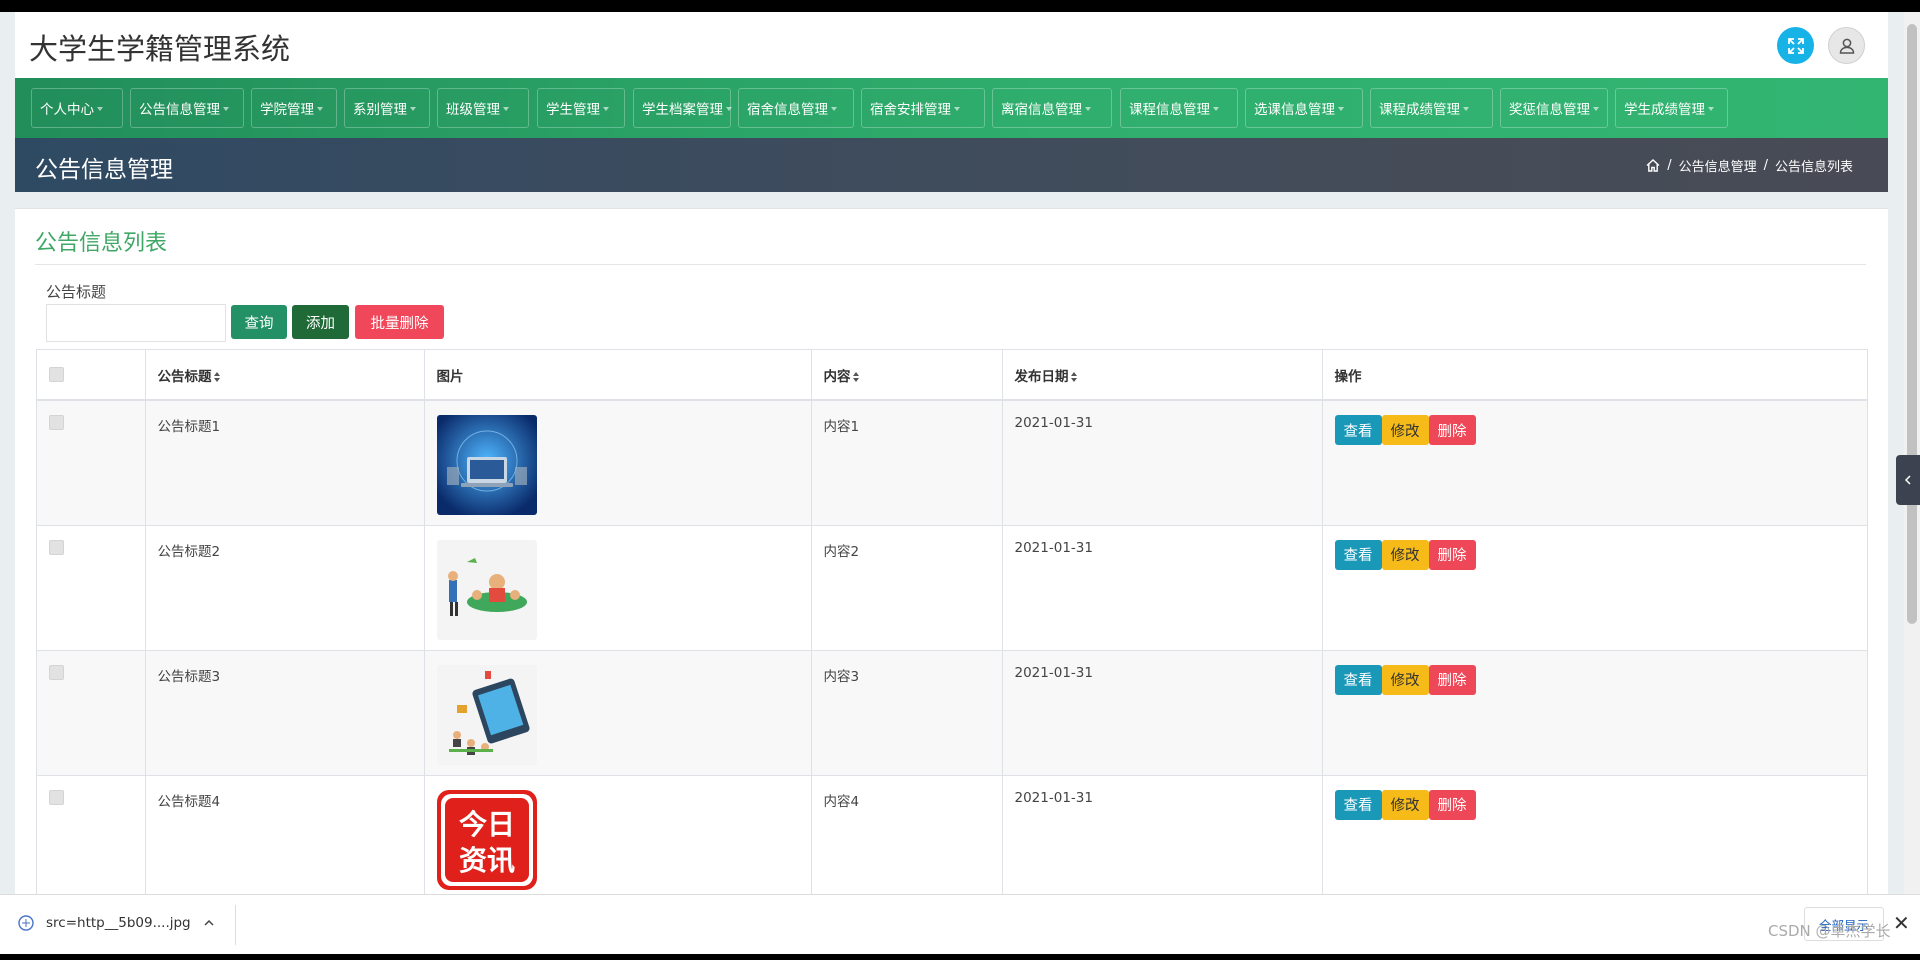 The image size is (1920, 960). I want to click on nav-item: 课程成绩管理, so click(1431, 108).